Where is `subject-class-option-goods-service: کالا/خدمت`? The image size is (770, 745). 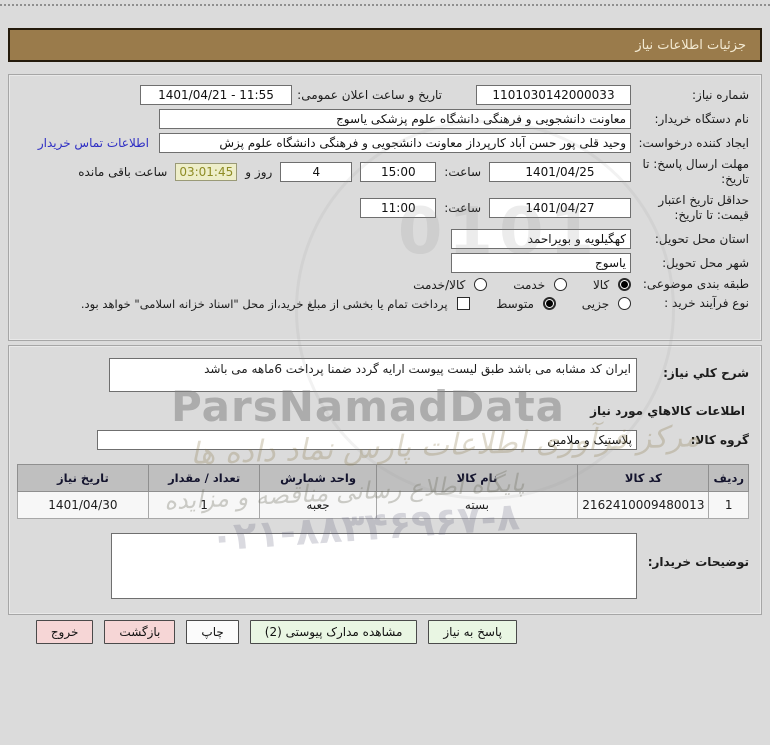 subject-class-option-goods-service: کالا/خدمت is located at coordinates (450, 284).